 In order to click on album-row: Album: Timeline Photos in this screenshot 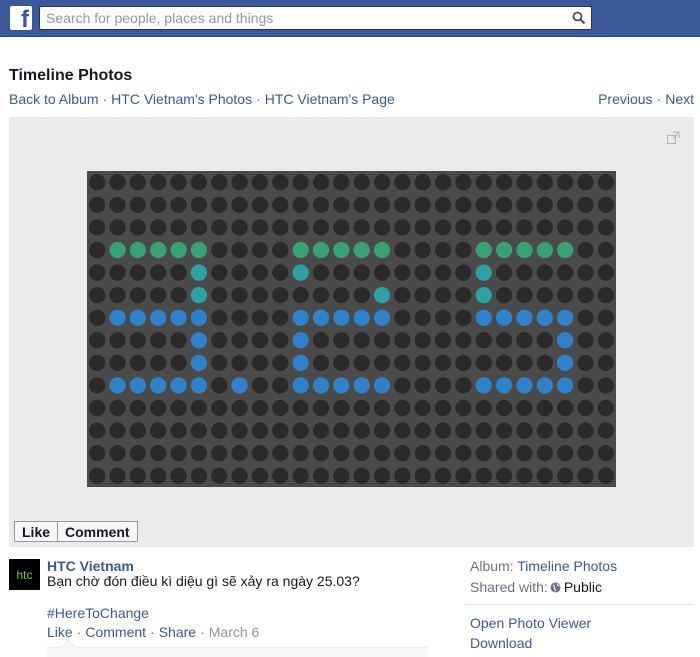, I will do `click(582, 568)`.